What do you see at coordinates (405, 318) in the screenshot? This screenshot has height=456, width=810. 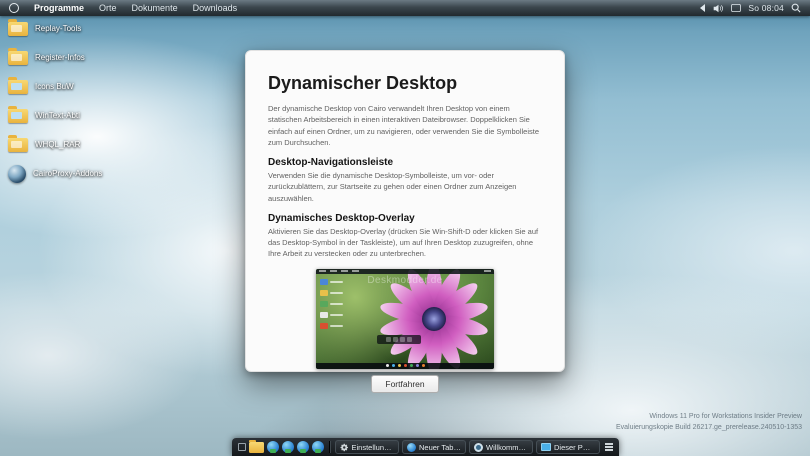 I see `desktop-preview-image: Deskmodder.de` at bounding box center [405, 318].